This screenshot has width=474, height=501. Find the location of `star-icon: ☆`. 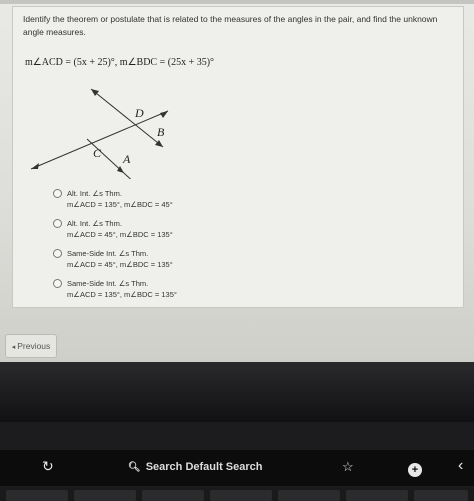

star-icon: ☆ is located at coordinates (348, 467).